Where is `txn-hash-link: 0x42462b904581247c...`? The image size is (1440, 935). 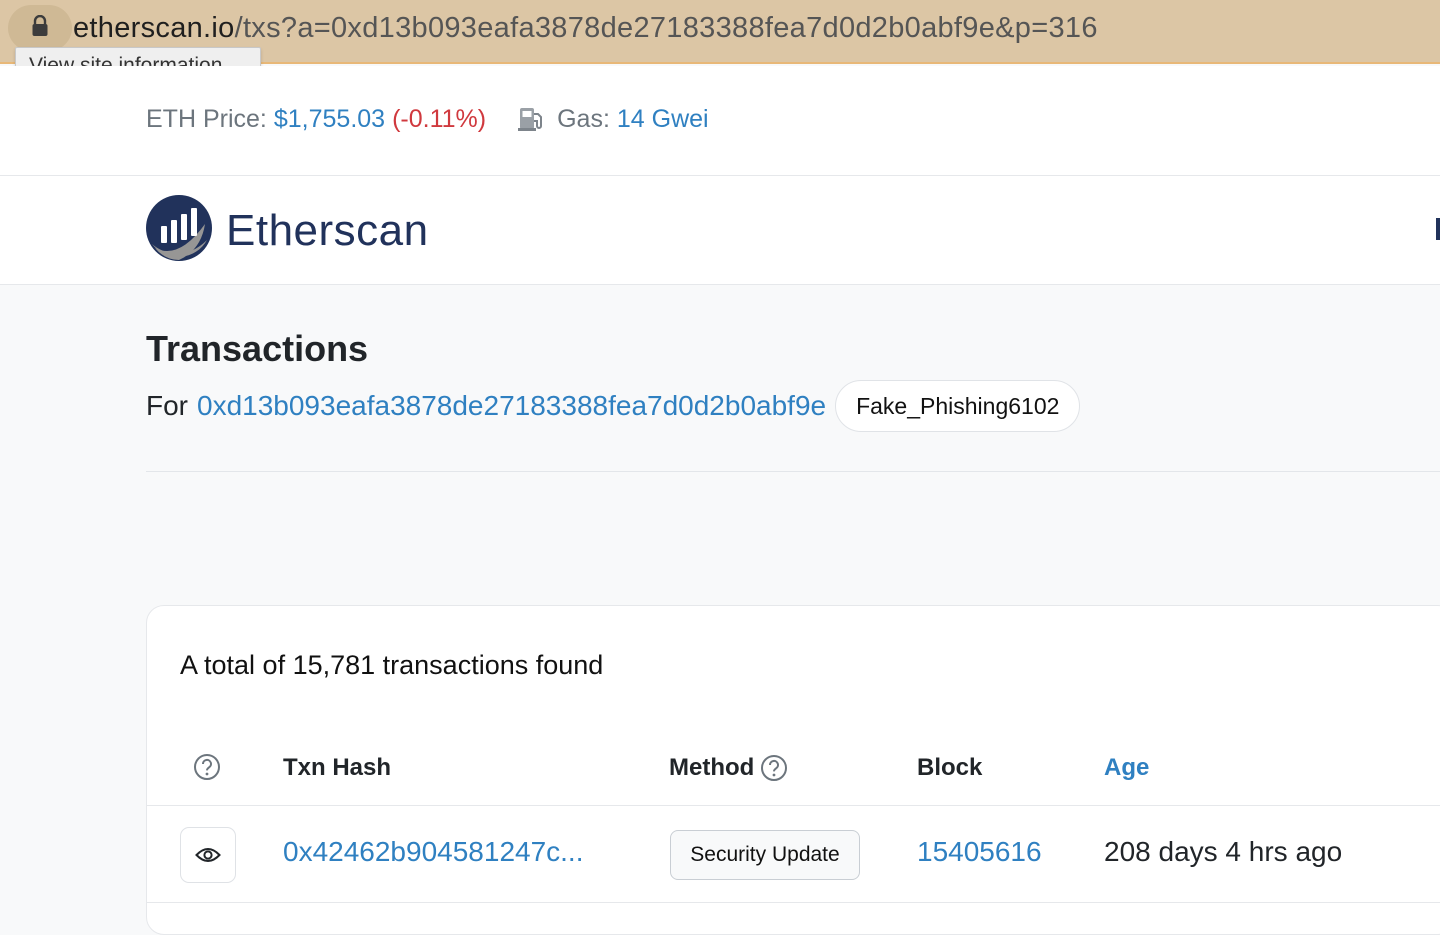
txn-hash-link: 0x42462b904581247c... is located at coordinates (433, 852).